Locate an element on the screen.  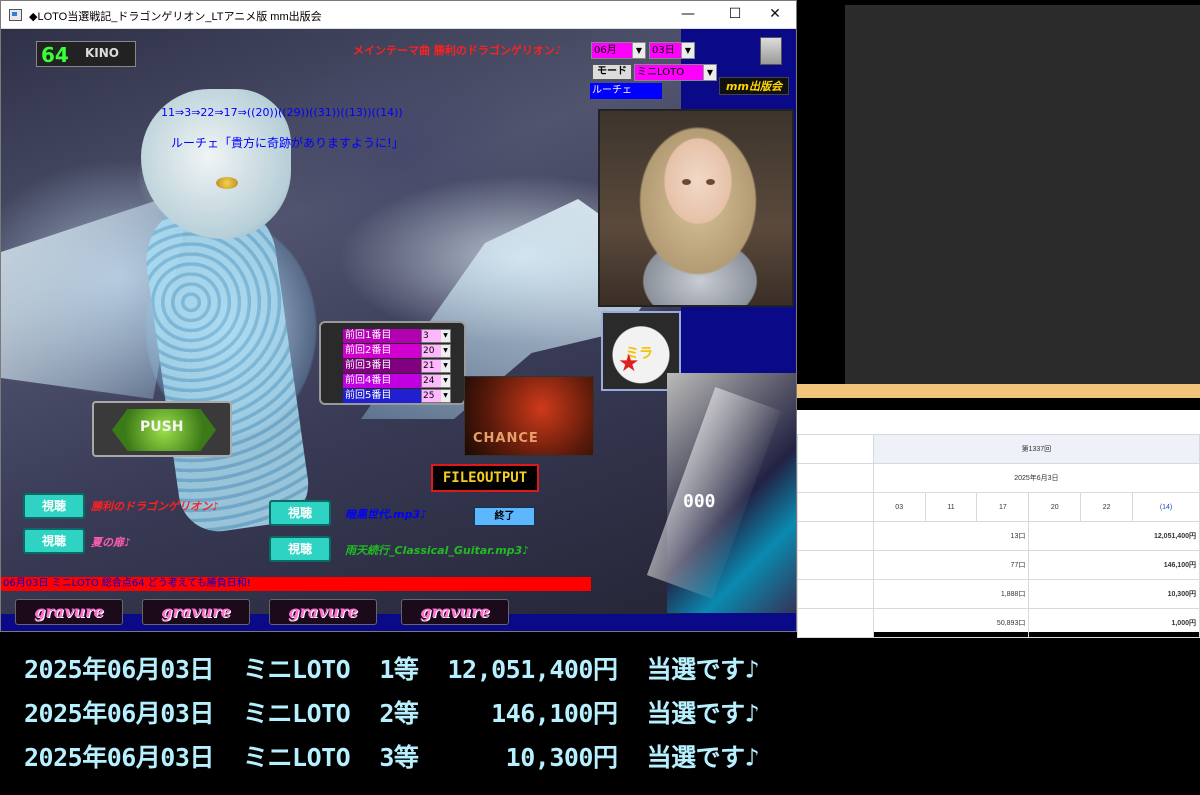
banner-line-3: 2025年06月03日 ミニLOTO 3等 10,300円 当選です♪ is located at coordinates (392, 757).